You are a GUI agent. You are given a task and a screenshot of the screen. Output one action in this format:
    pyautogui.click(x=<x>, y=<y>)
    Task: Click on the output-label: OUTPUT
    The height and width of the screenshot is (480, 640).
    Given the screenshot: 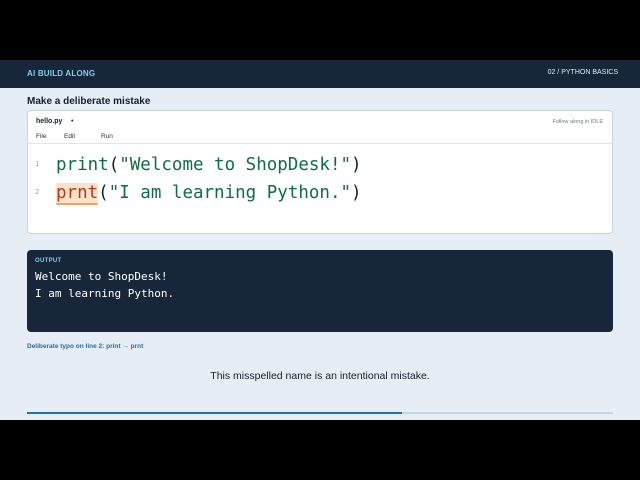 What is the action you would take?
    pyautogui.click(x=48, y=261)
    